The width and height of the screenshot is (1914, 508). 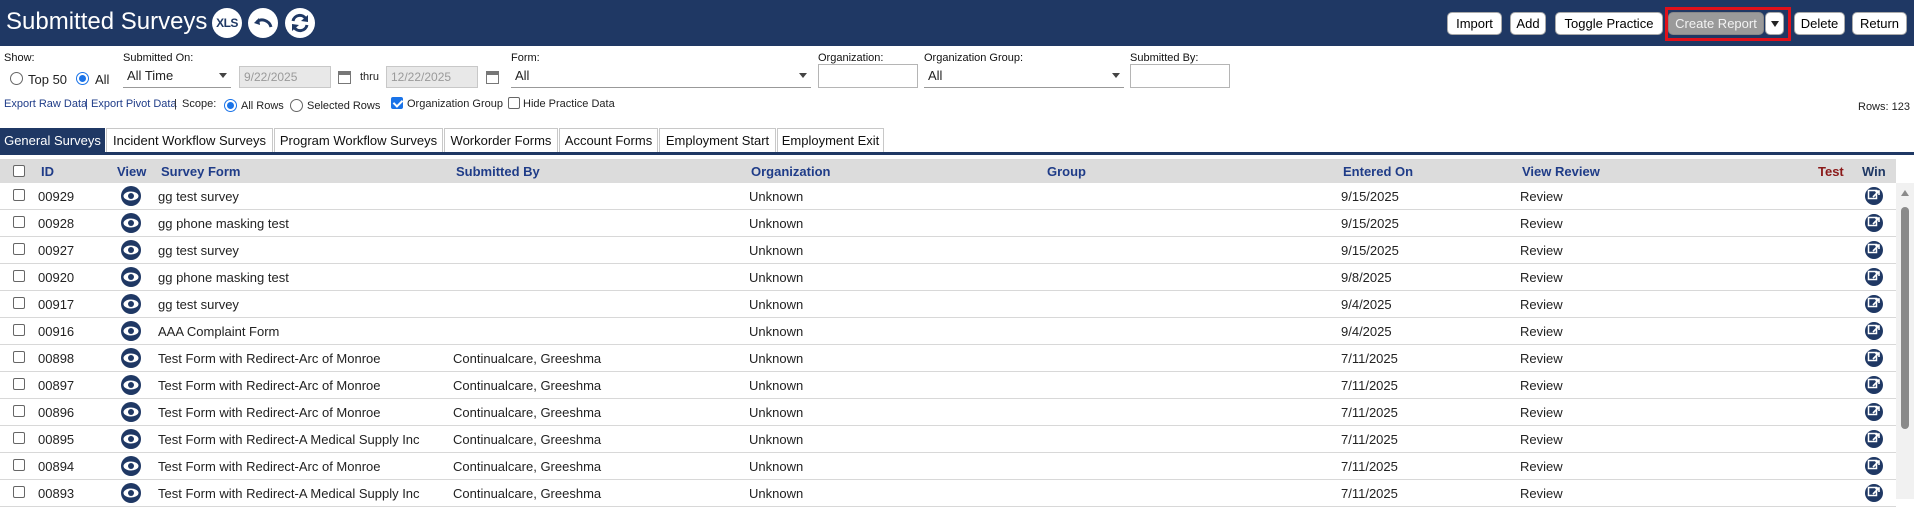 What do you see at coordinates (82, 78) in the screenshot?
I see `all-radio` at bounding box center [82, 78].